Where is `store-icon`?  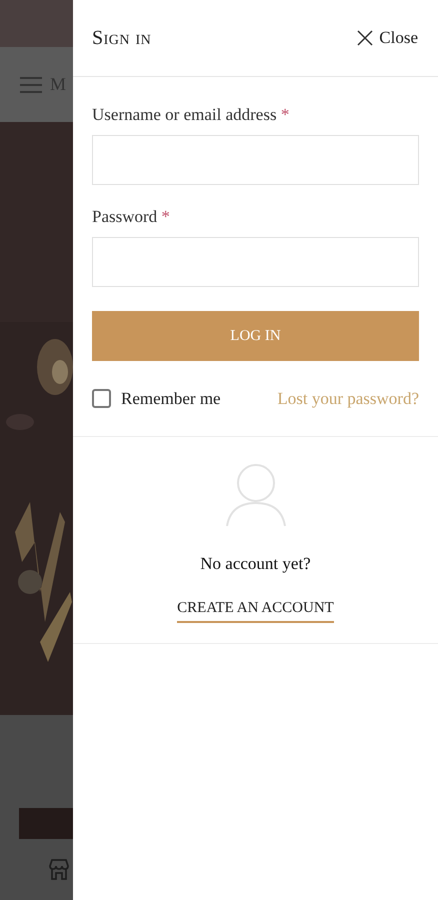
store-icon is located at coordinates (59, 869).